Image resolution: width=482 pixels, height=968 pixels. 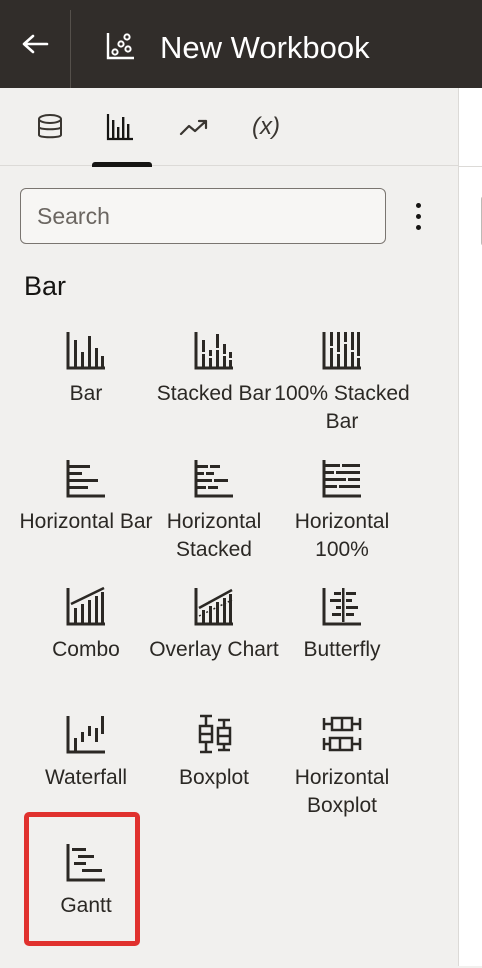 I want to click on header-divider, so click(x=70, y=49).